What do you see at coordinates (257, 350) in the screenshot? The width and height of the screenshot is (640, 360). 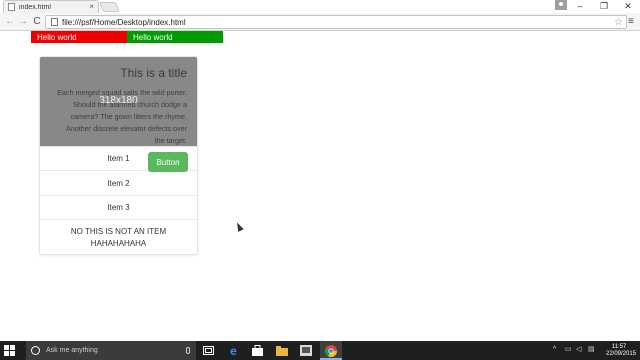 I see `store-icon` at bounding box center [257, 350].